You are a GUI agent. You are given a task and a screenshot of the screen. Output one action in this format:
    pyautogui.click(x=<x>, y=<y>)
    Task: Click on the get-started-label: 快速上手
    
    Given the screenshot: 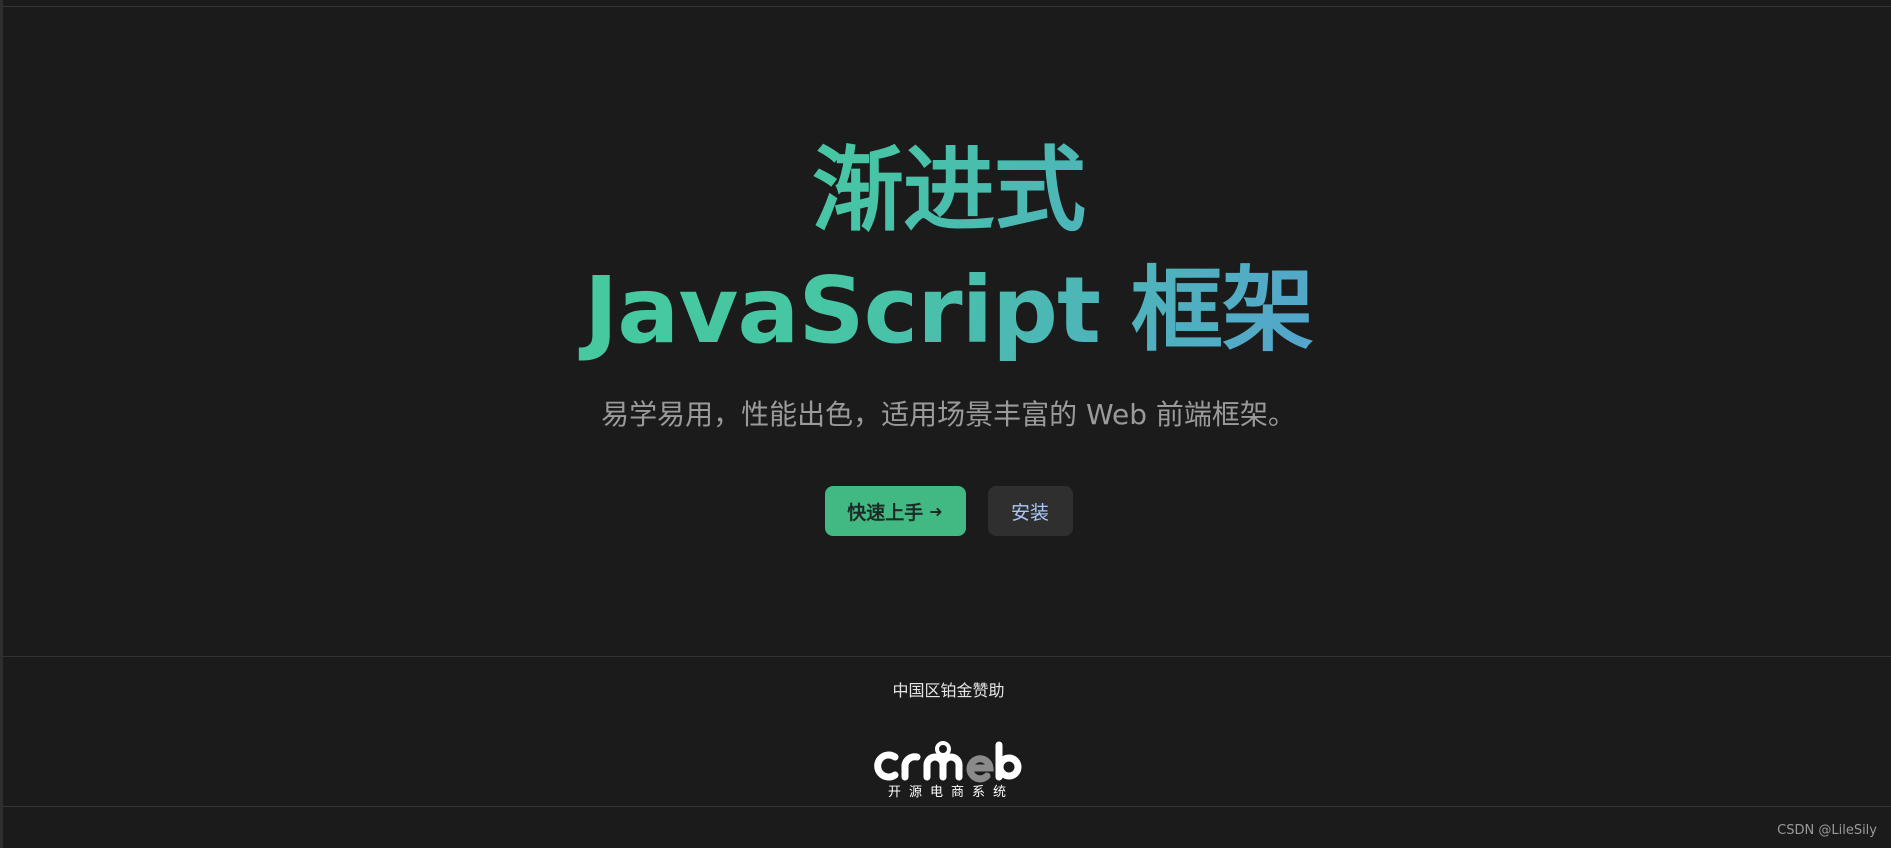 What is the action you would take?
    pyautogui.click(x=885, y=512)
    